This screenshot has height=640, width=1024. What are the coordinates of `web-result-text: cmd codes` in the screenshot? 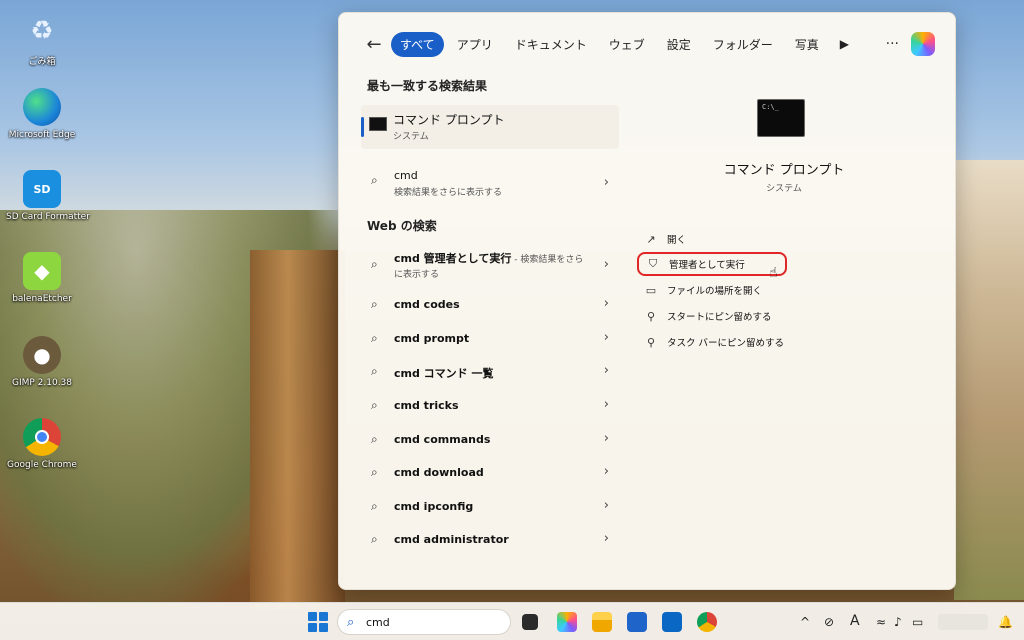 It's located at (427, 304).